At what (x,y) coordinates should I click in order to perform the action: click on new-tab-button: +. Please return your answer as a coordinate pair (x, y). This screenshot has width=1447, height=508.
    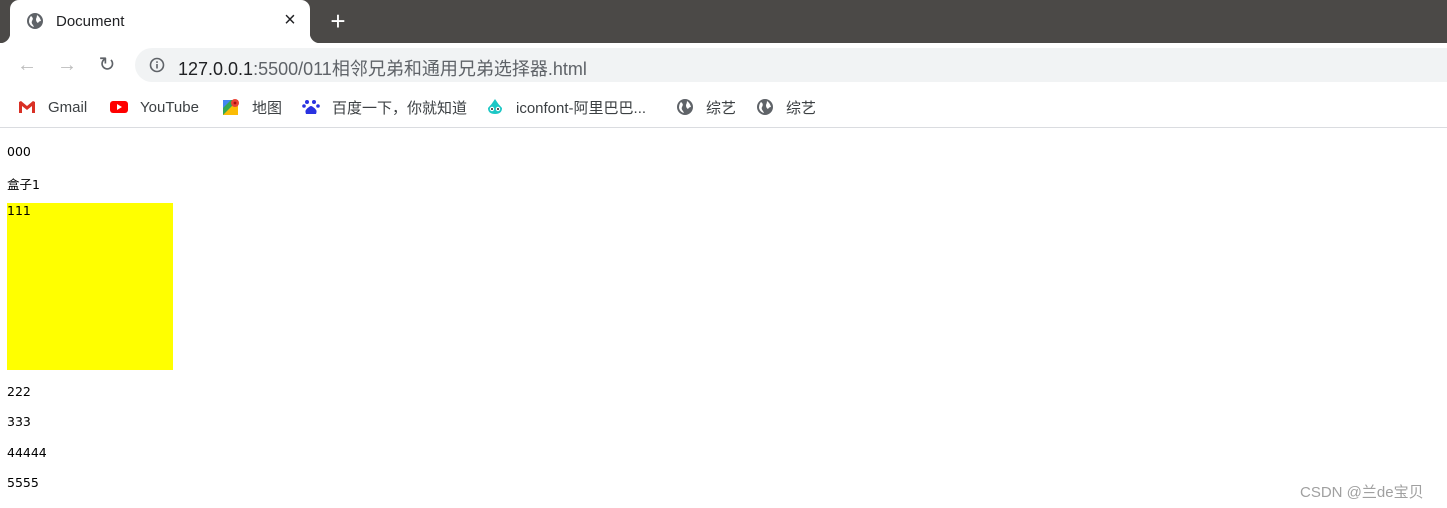
    Looking at the image, I should click on (338, 21).